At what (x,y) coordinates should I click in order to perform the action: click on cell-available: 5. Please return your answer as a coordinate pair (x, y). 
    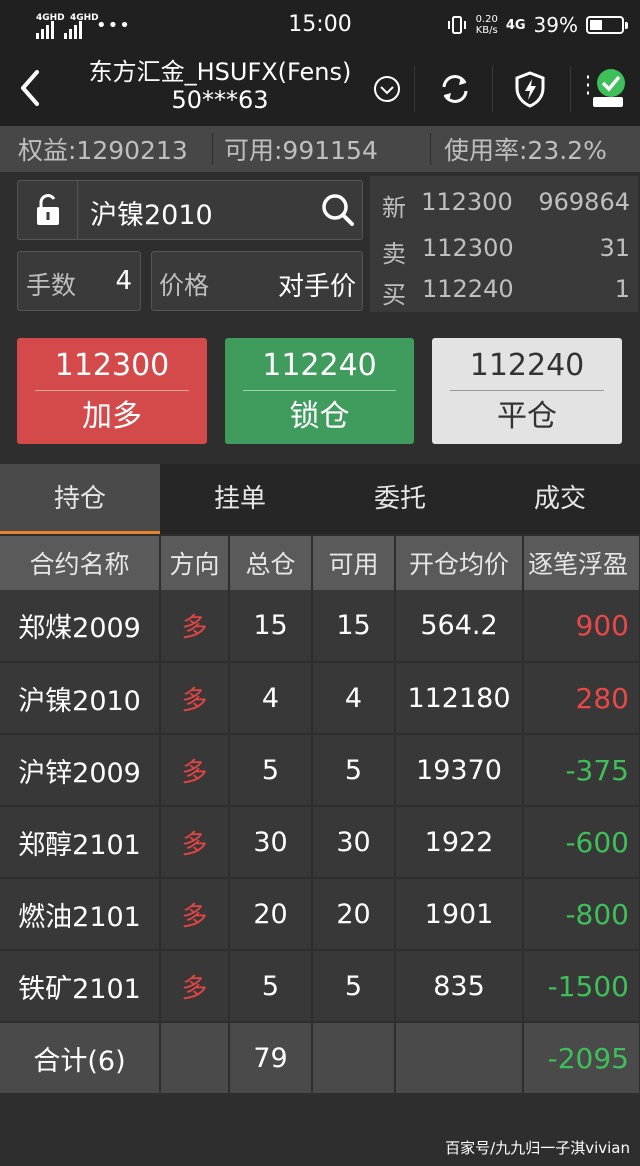
    Looking at the image, I should click on (354, 770).